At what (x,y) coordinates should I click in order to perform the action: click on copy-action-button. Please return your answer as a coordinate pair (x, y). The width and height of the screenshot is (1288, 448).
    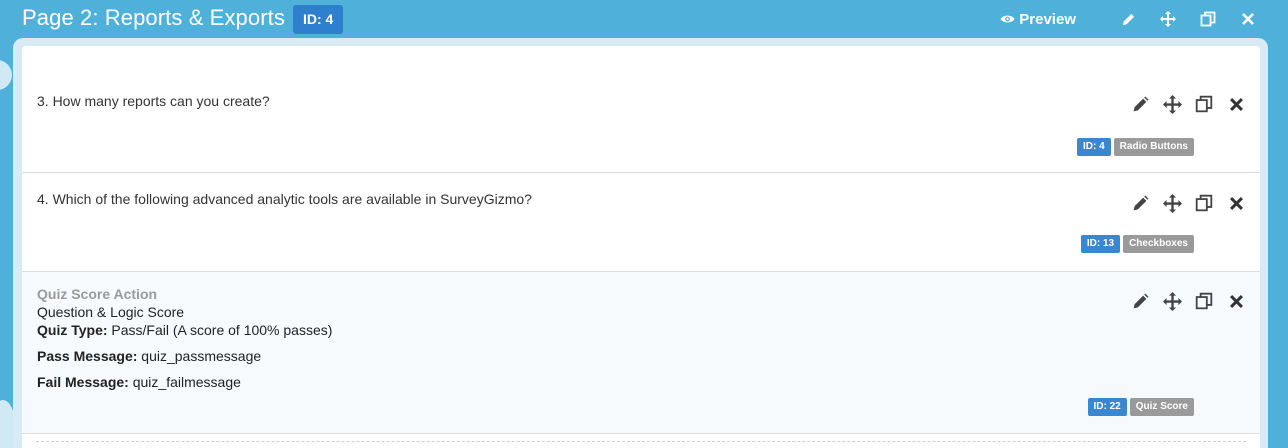
    Looking at the image, I should click on (1204, 301).